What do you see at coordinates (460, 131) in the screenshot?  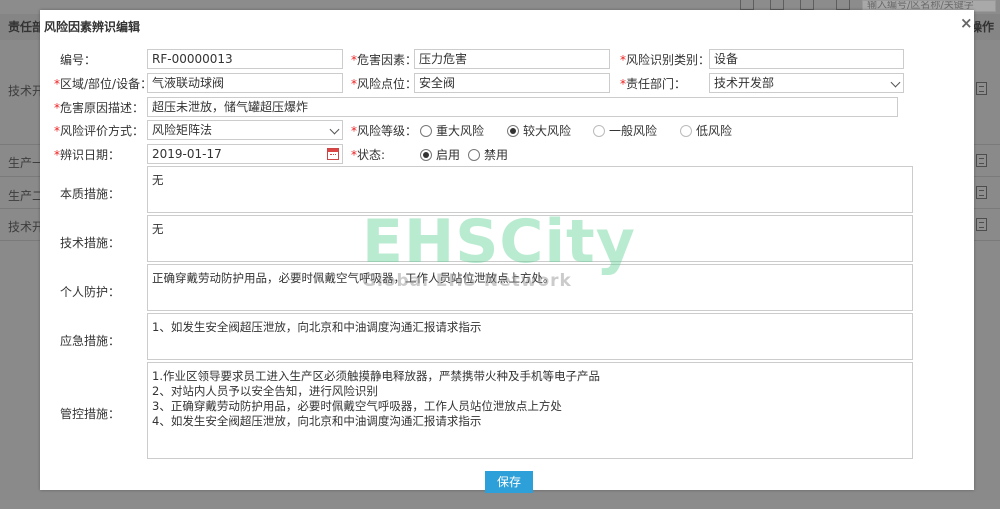 I see `level-option-label: 重大风险` at bounding box center [460, 131].